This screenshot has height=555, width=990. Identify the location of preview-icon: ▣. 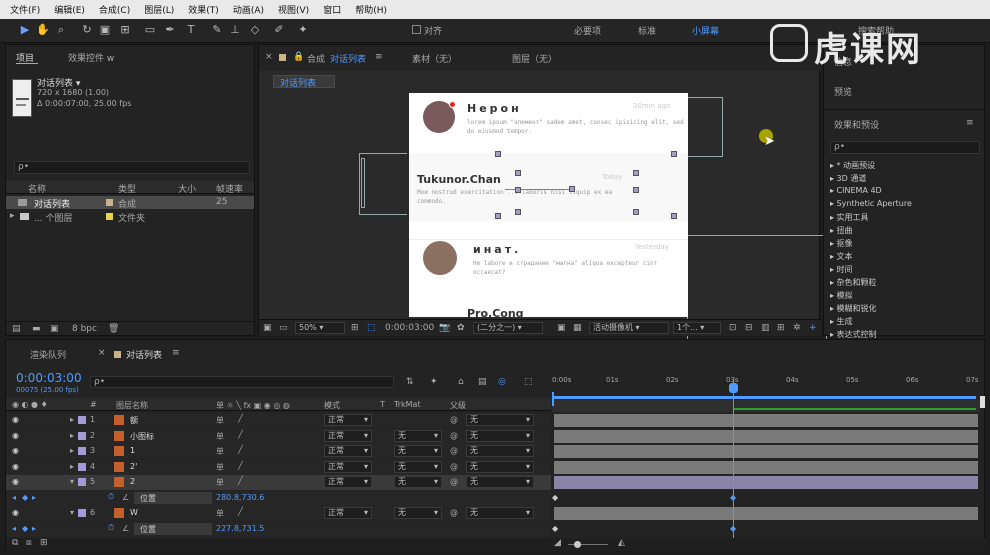
(267, 328).